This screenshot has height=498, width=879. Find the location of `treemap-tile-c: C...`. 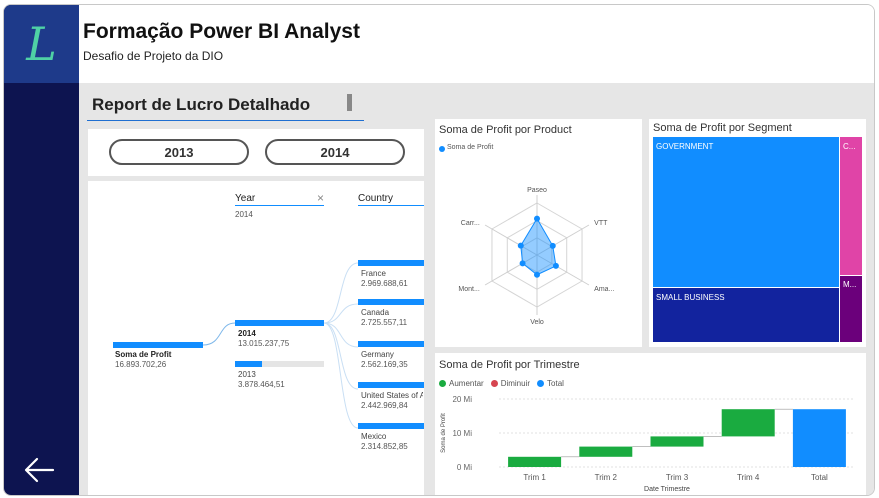

treemap-tile-c: C... is located at coordinates (851, 206).